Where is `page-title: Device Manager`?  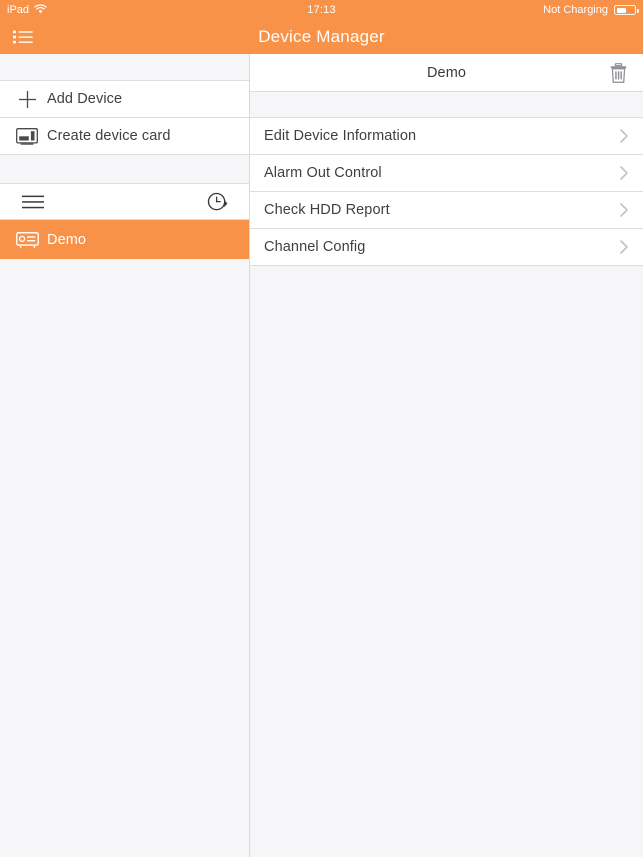 page-title: Device Manager is located at coordinates (321, 36).